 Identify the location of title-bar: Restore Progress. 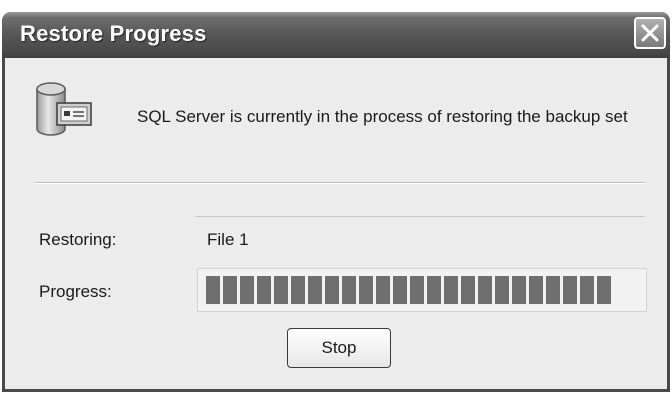
(336, 35).